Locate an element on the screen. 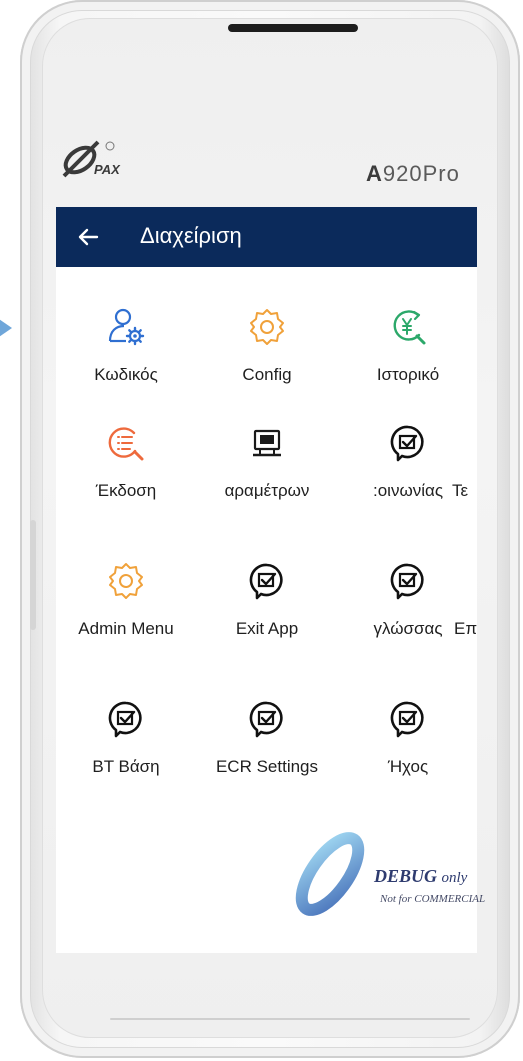 The image size is (523, 1061). page-title: Διαχείριση is located at coordinates (191, 235).